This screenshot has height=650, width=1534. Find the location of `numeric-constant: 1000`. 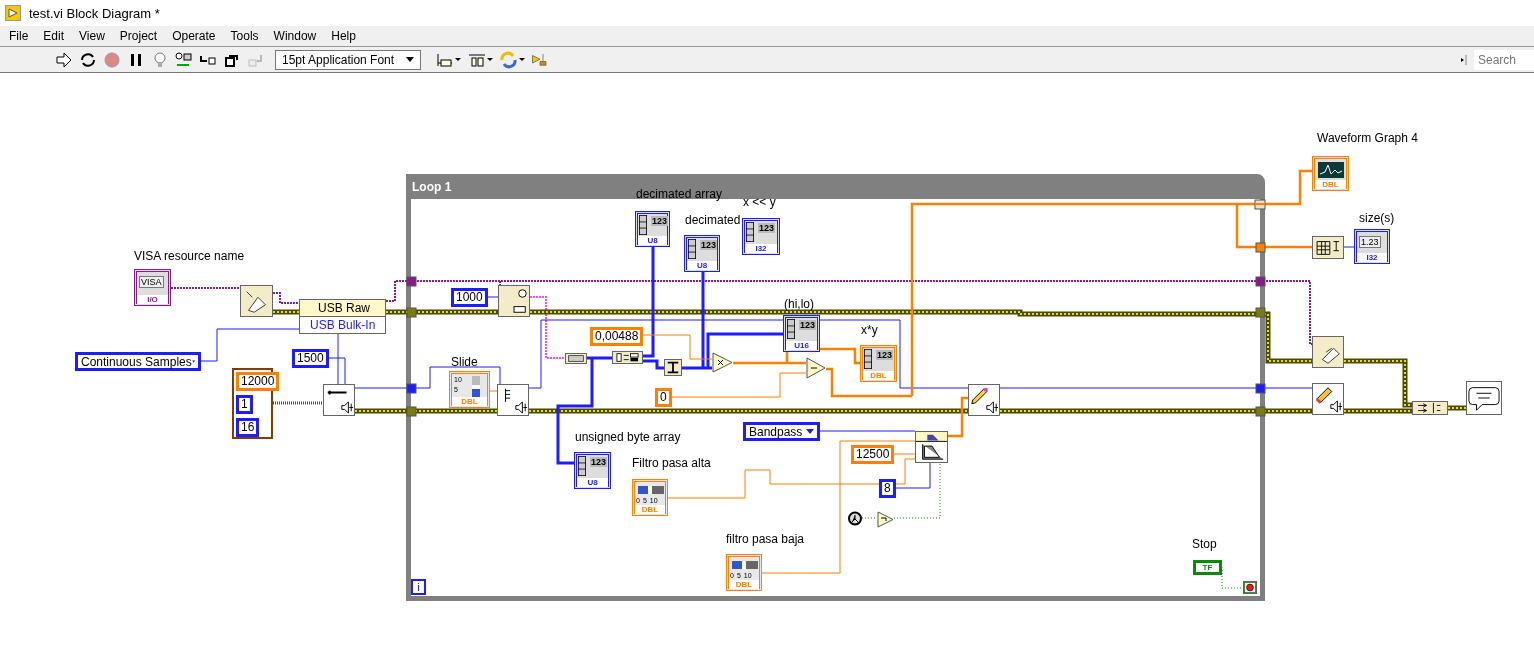

numeric-constant: 1000 is located at coordinates (469, 297).